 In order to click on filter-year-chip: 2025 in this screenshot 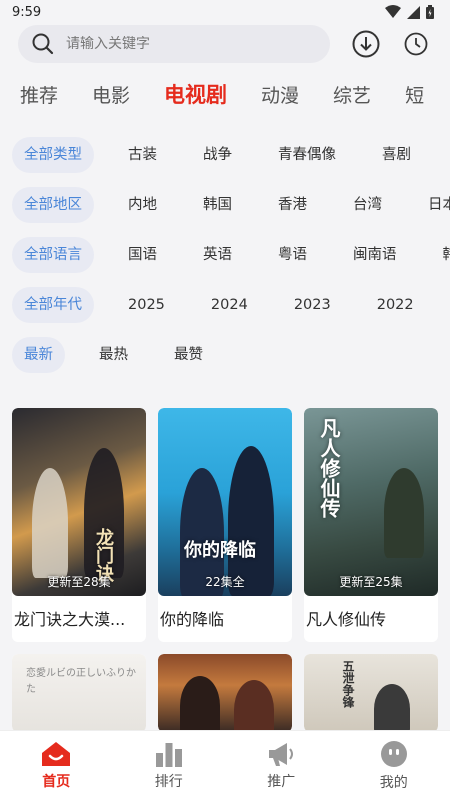, I will do `click(146, 305)`.